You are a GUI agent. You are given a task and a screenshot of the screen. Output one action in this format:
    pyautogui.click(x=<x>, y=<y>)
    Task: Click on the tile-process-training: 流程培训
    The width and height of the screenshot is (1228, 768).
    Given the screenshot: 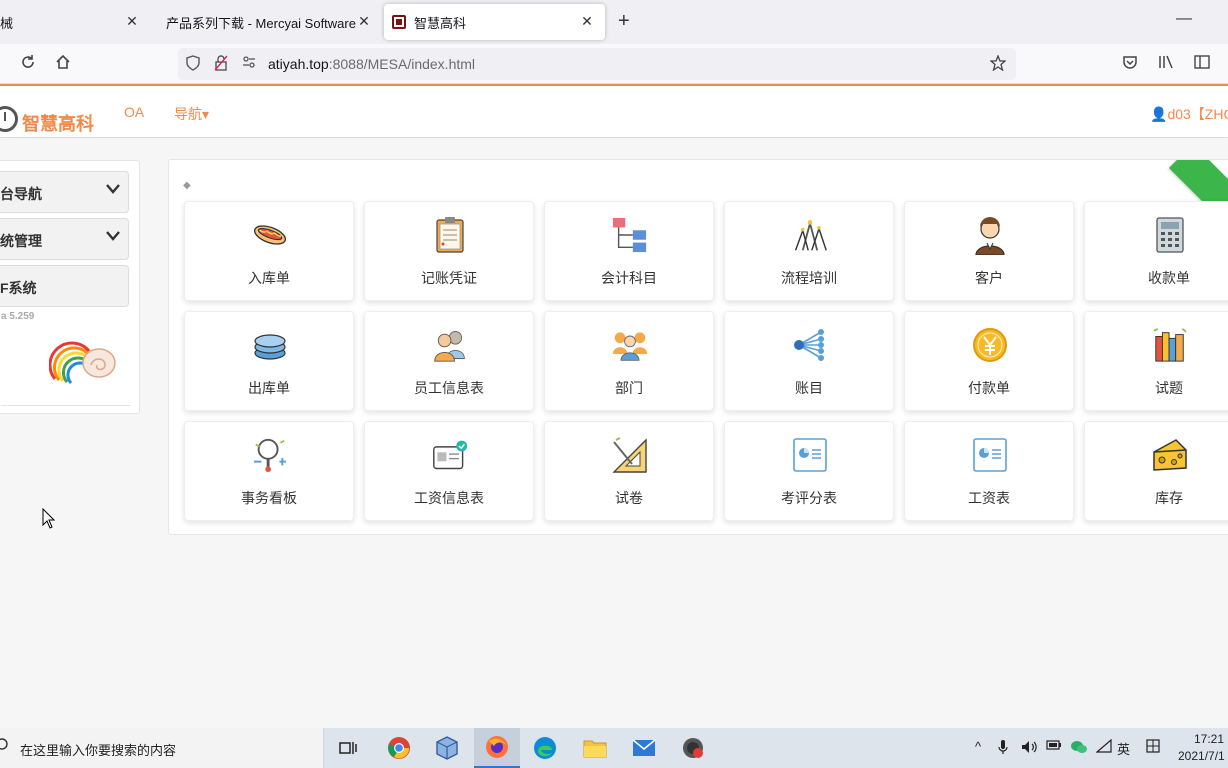 What is the action you would take?
    pyautogui.click(x=809, y=251)
    